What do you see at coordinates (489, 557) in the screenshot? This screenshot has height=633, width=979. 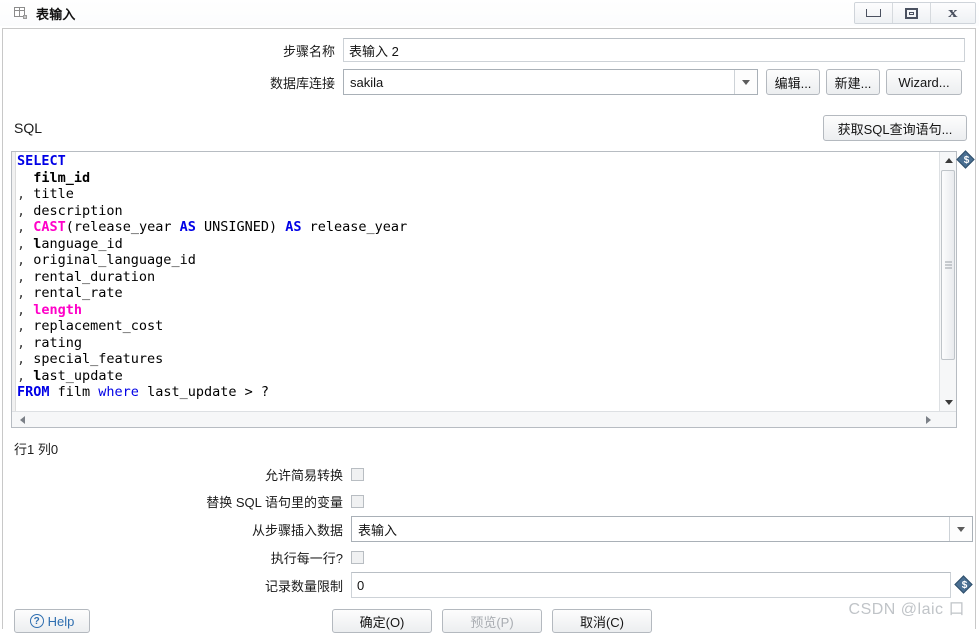 I see `execute-each-row-row: 执行每一行?` at bounding box center [489, 557].